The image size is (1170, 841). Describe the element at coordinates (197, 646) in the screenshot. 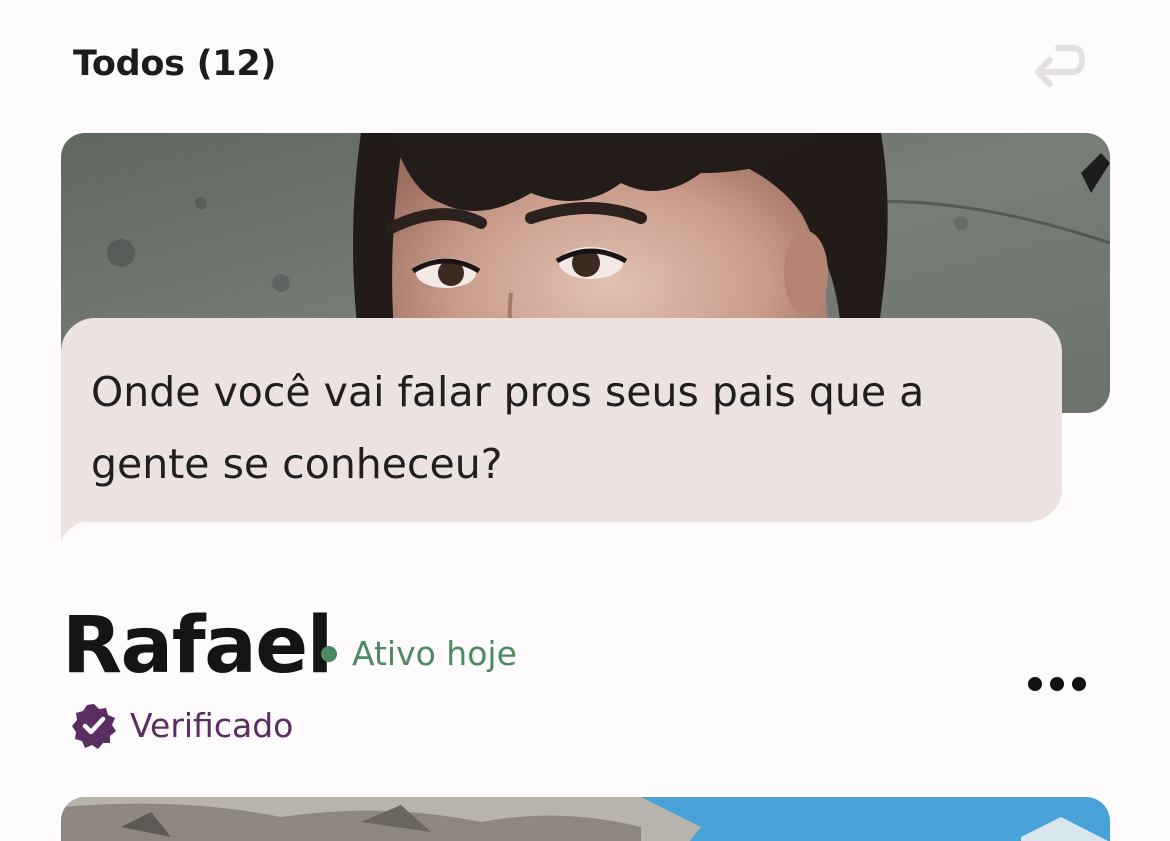

I see `profile-name: Rafael` at that location.